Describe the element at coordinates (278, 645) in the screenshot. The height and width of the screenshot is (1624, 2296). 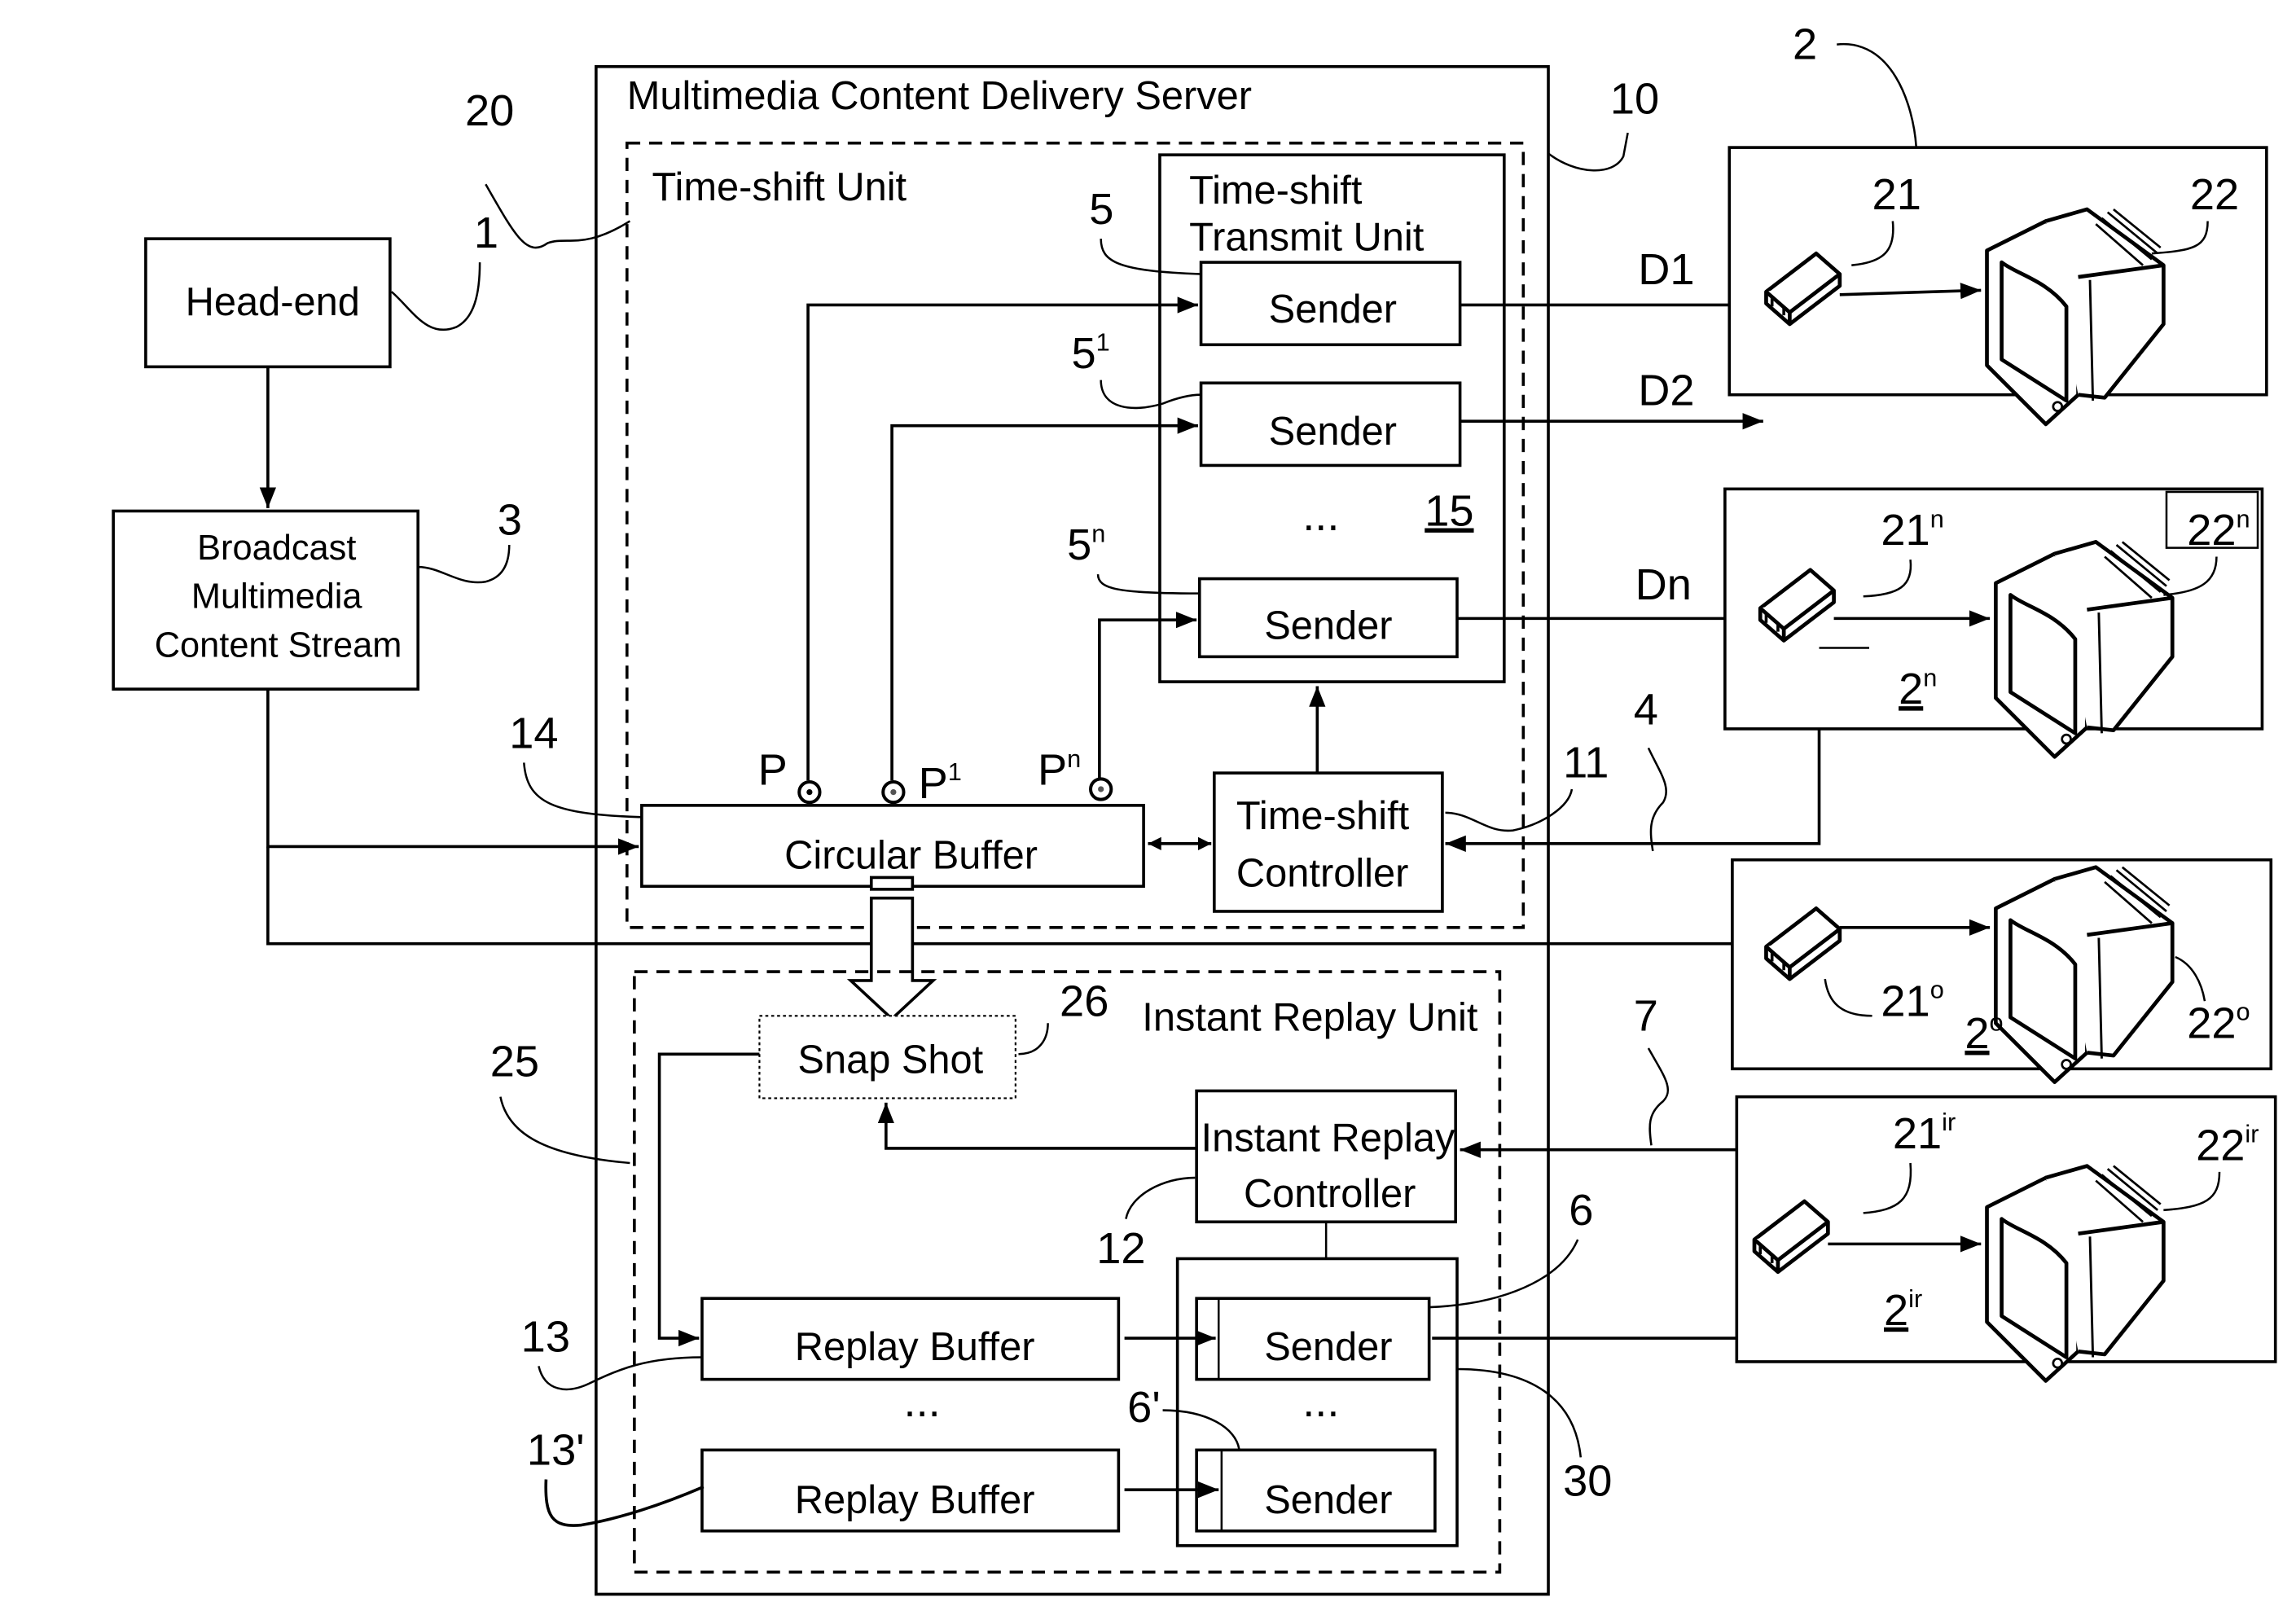
I see `stream-line3: Content Stream` at that location.